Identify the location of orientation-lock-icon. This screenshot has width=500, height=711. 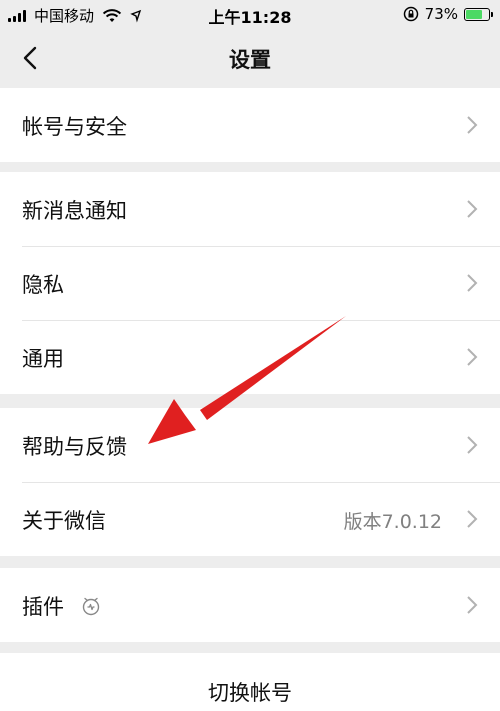
(410, 14).